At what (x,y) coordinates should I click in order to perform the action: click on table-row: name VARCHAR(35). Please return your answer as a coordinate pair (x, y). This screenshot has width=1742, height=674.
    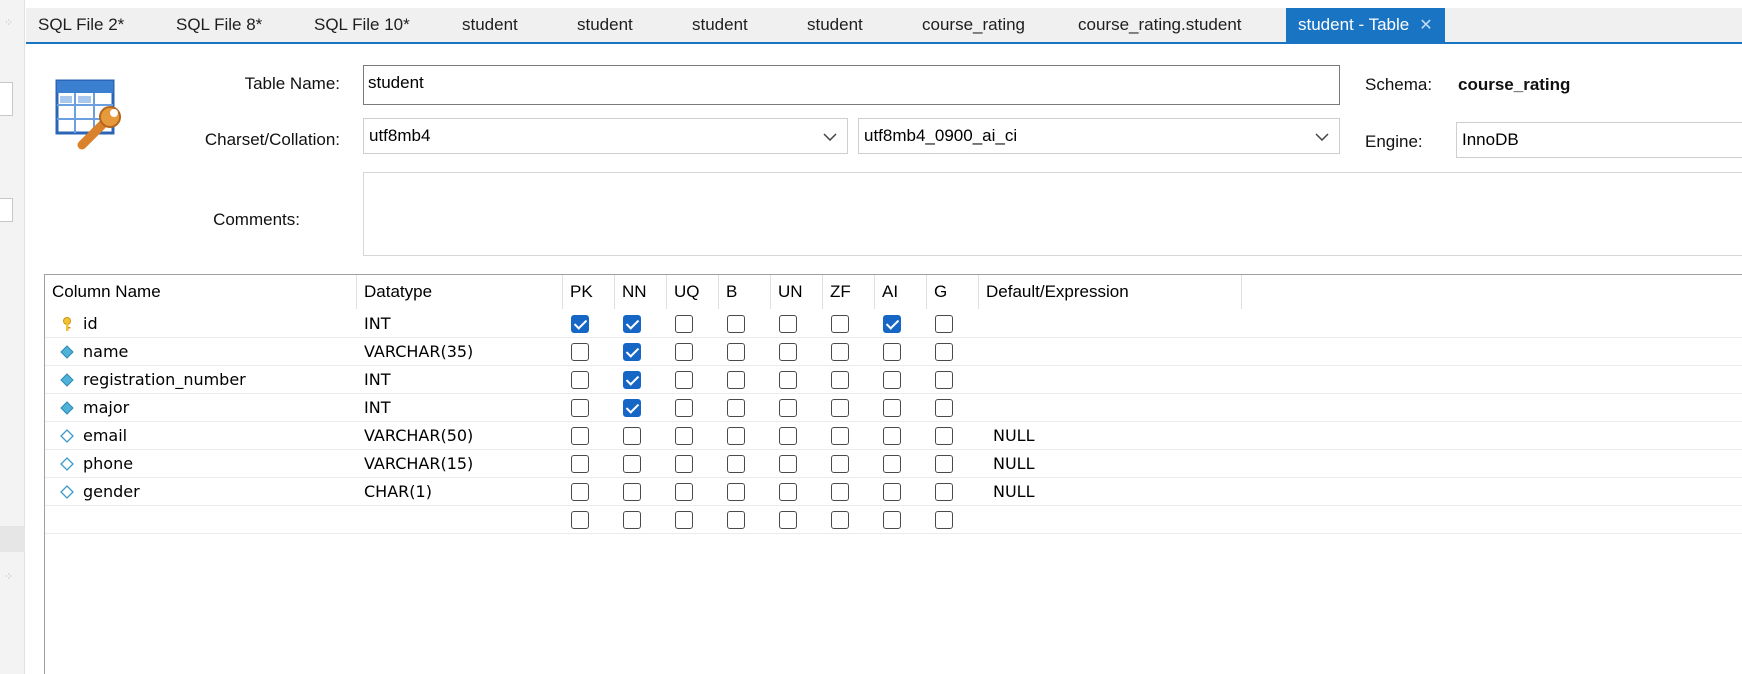
    Looking at the image, I should click on (893, 352).